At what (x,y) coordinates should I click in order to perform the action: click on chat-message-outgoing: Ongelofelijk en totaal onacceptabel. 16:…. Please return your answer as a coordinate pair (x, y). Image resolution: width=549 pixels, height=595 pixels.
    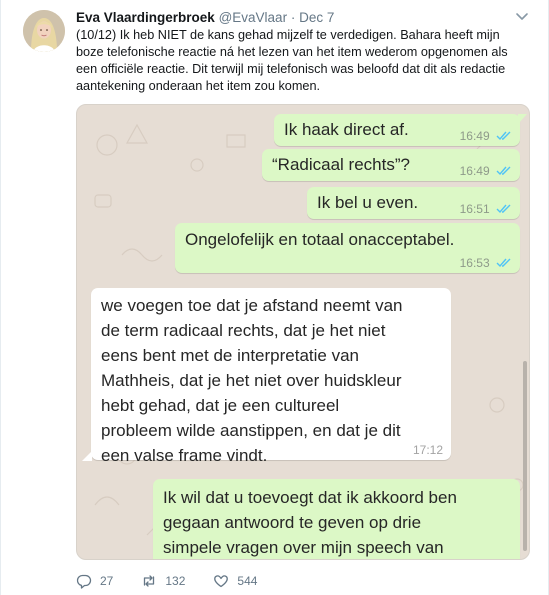
    Looking at the image, I should click on (347, 248).